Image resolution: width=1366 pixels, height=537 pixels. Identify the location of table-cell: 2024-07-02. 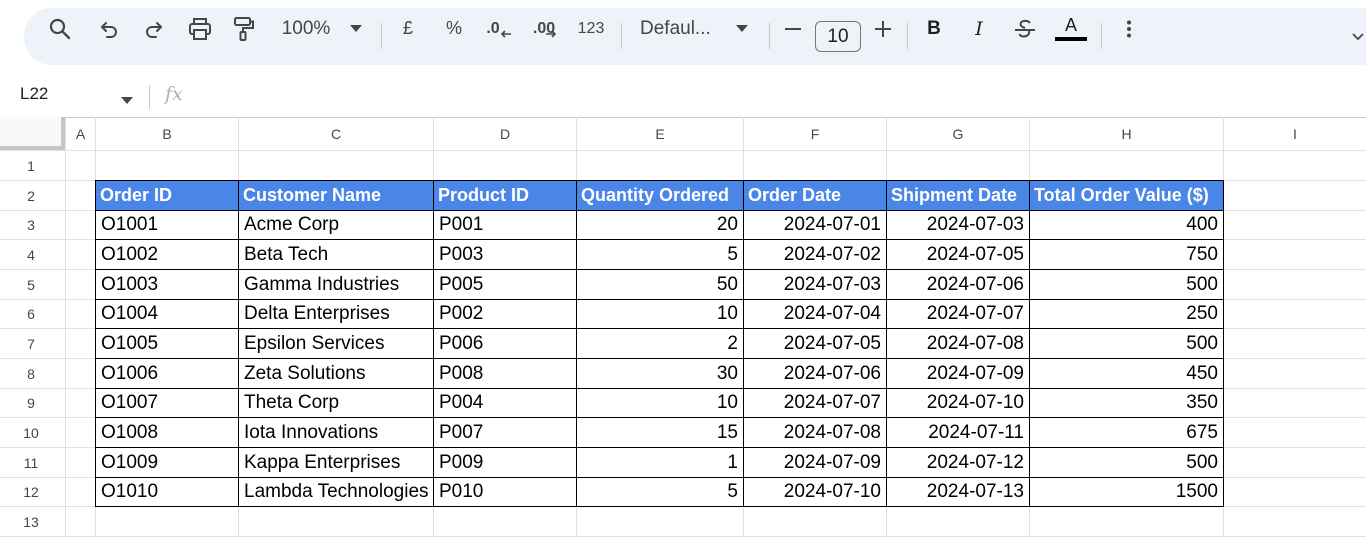
(815, 254).